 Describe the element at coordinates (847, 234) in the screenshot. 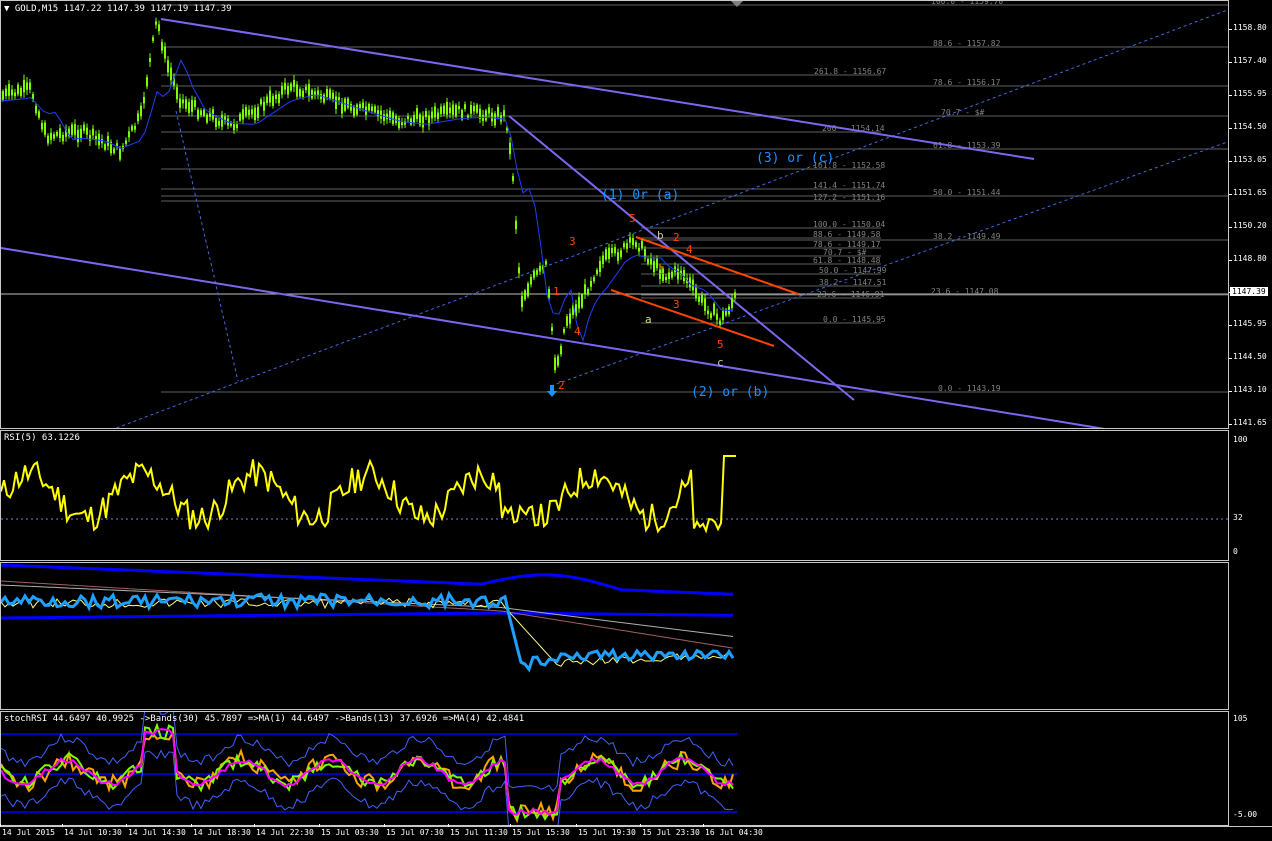

I see `fib-level-label: 88.6 - 1149.58` at that location.